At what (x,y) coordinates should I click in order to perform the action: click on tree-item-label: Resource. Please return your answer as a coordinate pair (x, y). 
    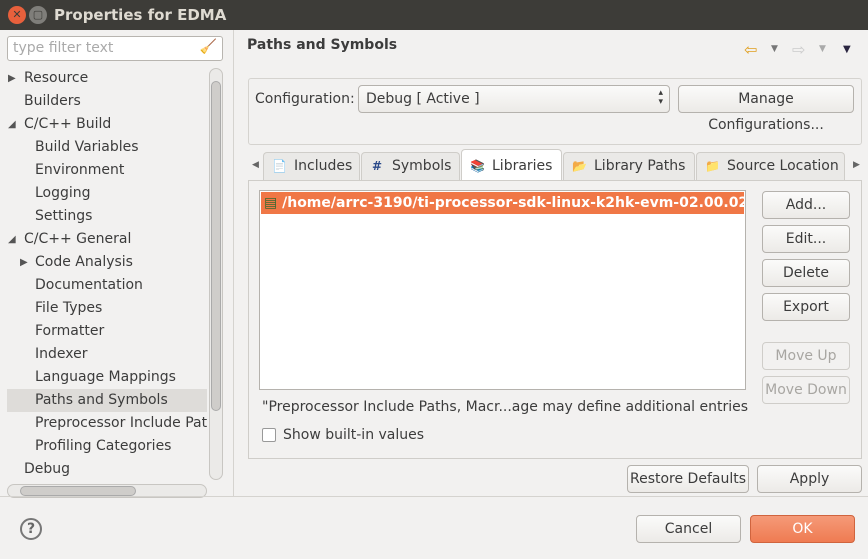
    Looking at the image, I should click on (56, 78).